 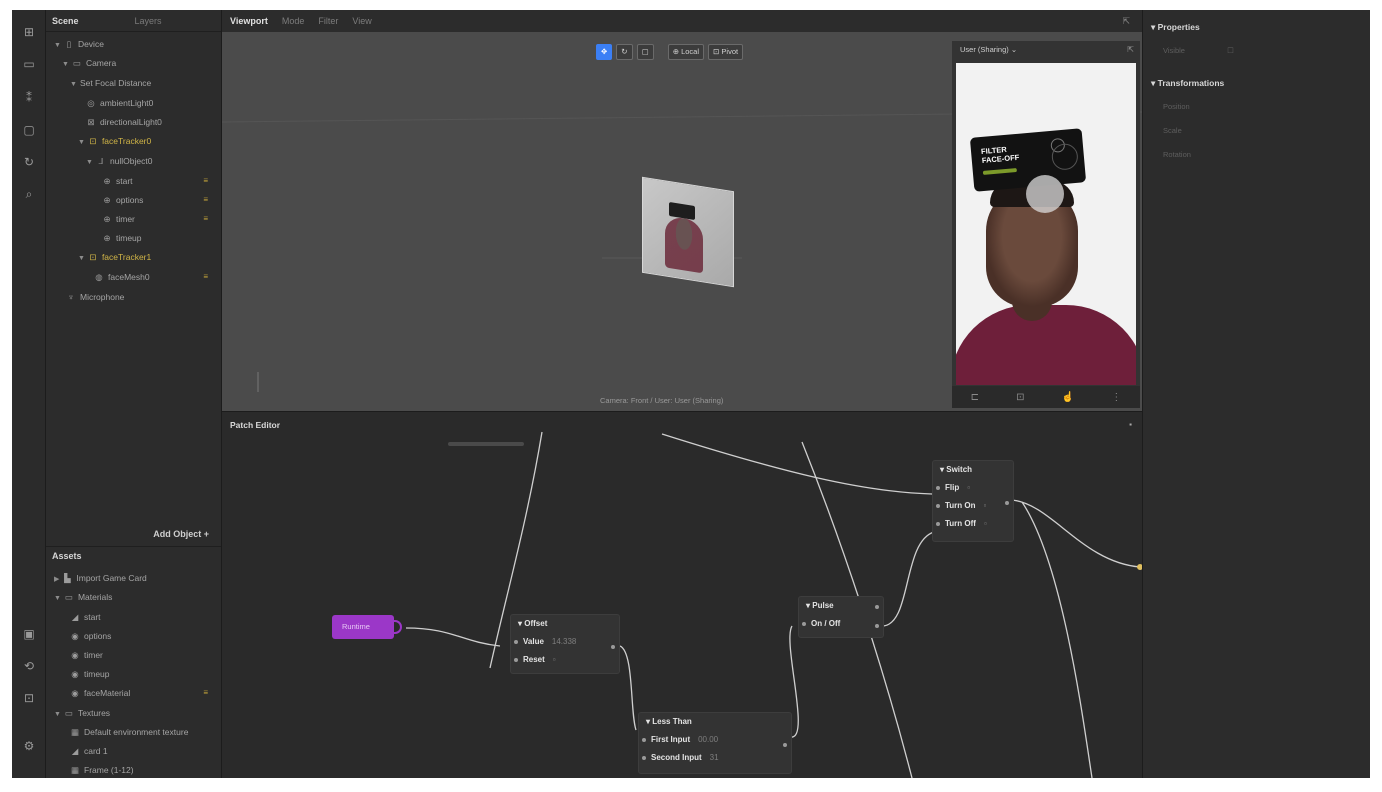 What do you see at coordinates (29, 666) in the screenshot?
I see `share-icon: ⟲` at bounding box center [29, 666].